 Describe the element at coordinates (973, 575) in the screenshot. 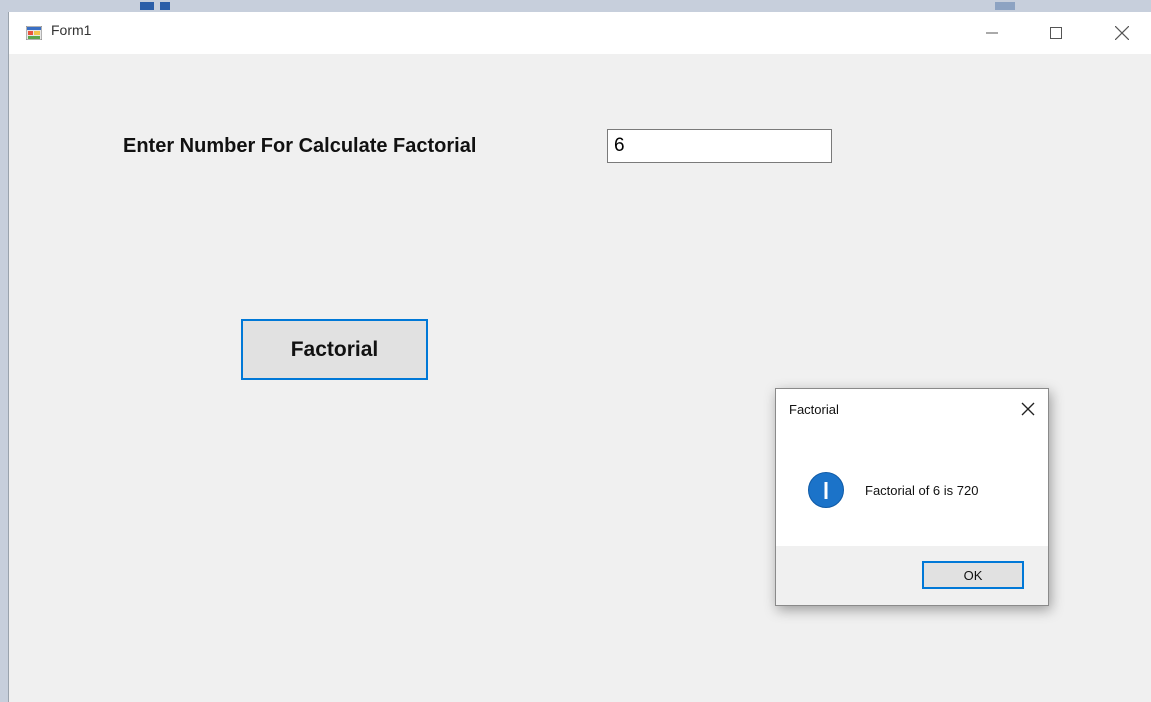

I see `ok-button: OK` at that location.